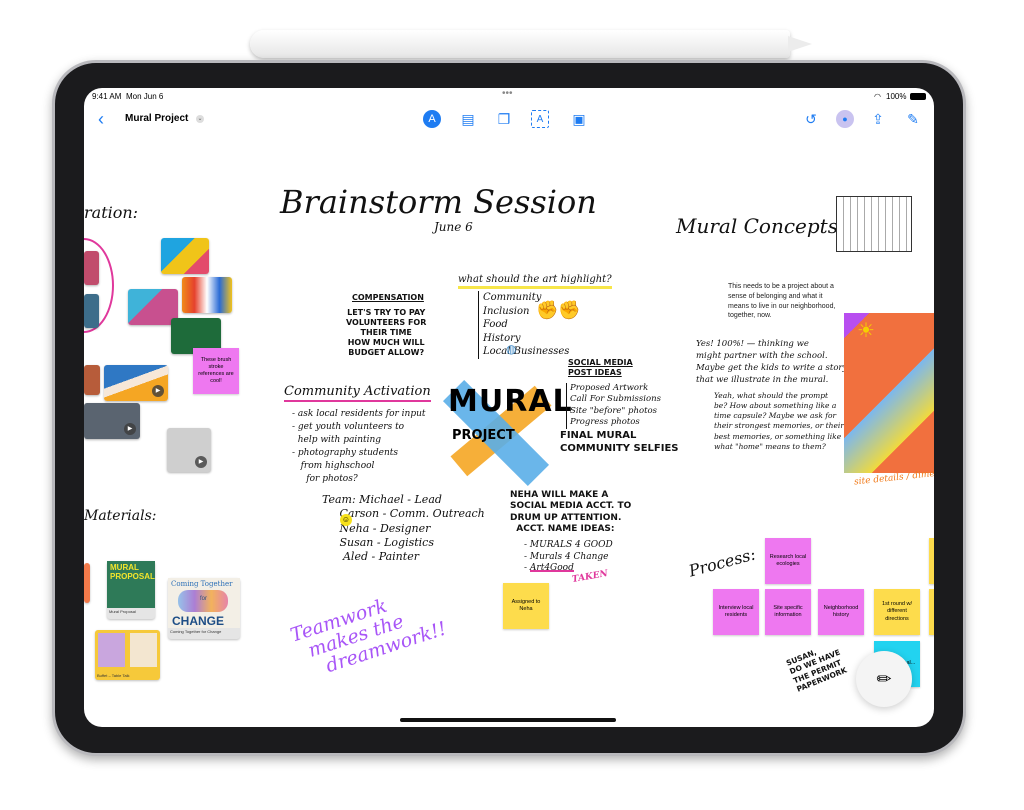 This screenshot has height=810, width=1024. I want to click on sticky-research: Research local ecologies, so click(788, 561).